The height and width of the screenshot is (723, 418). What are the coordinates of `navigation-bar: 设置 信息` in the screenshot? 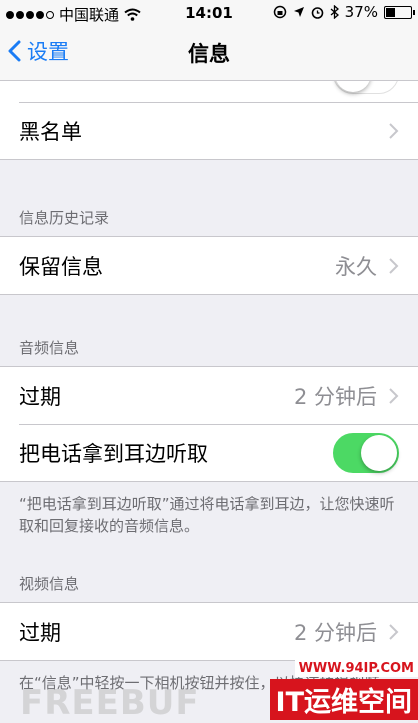 It's located at (209, 53).